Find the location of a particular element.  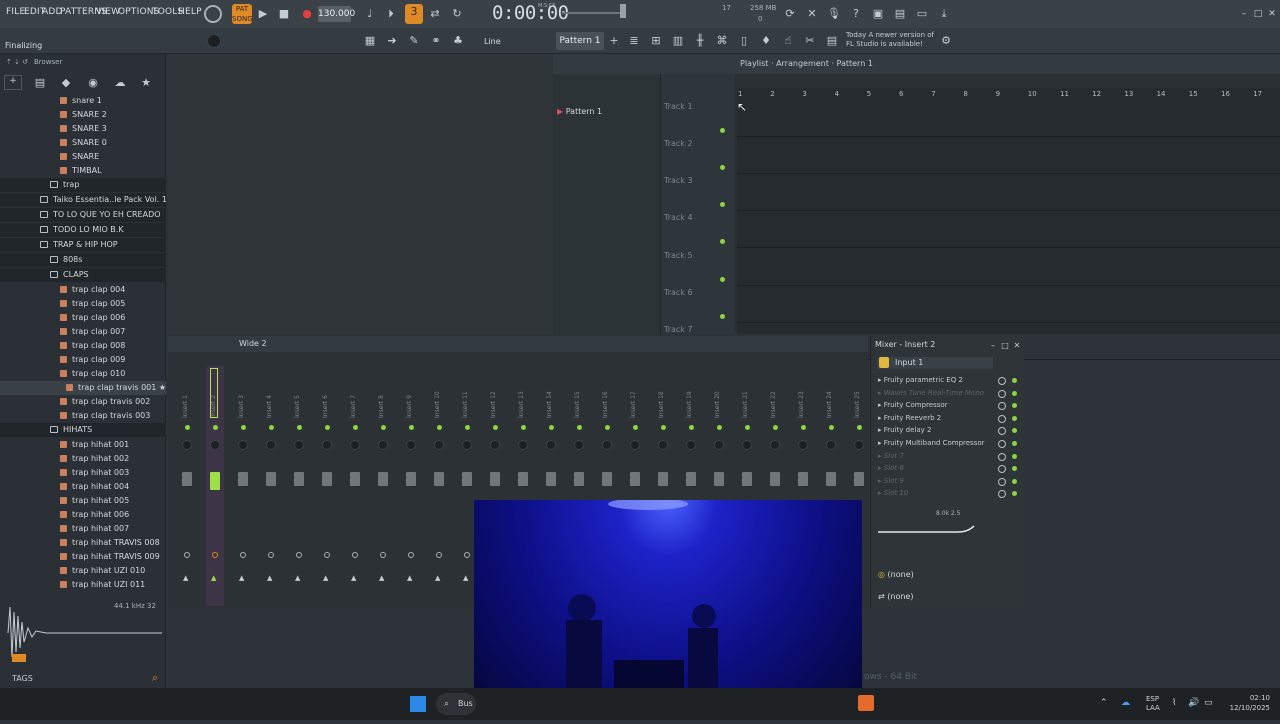

browser-file-item: trap hihat TRAVIS 008 is located at coordinates (83, 543).